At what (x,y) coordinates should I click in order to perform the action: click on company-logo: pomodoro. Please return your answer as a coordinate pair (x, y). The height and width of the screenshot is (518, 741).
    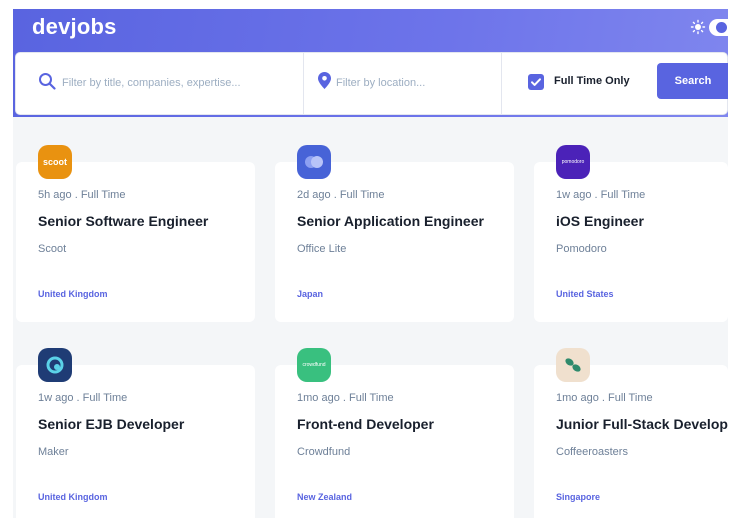
    Looking at the image, I should click on (573, 162).